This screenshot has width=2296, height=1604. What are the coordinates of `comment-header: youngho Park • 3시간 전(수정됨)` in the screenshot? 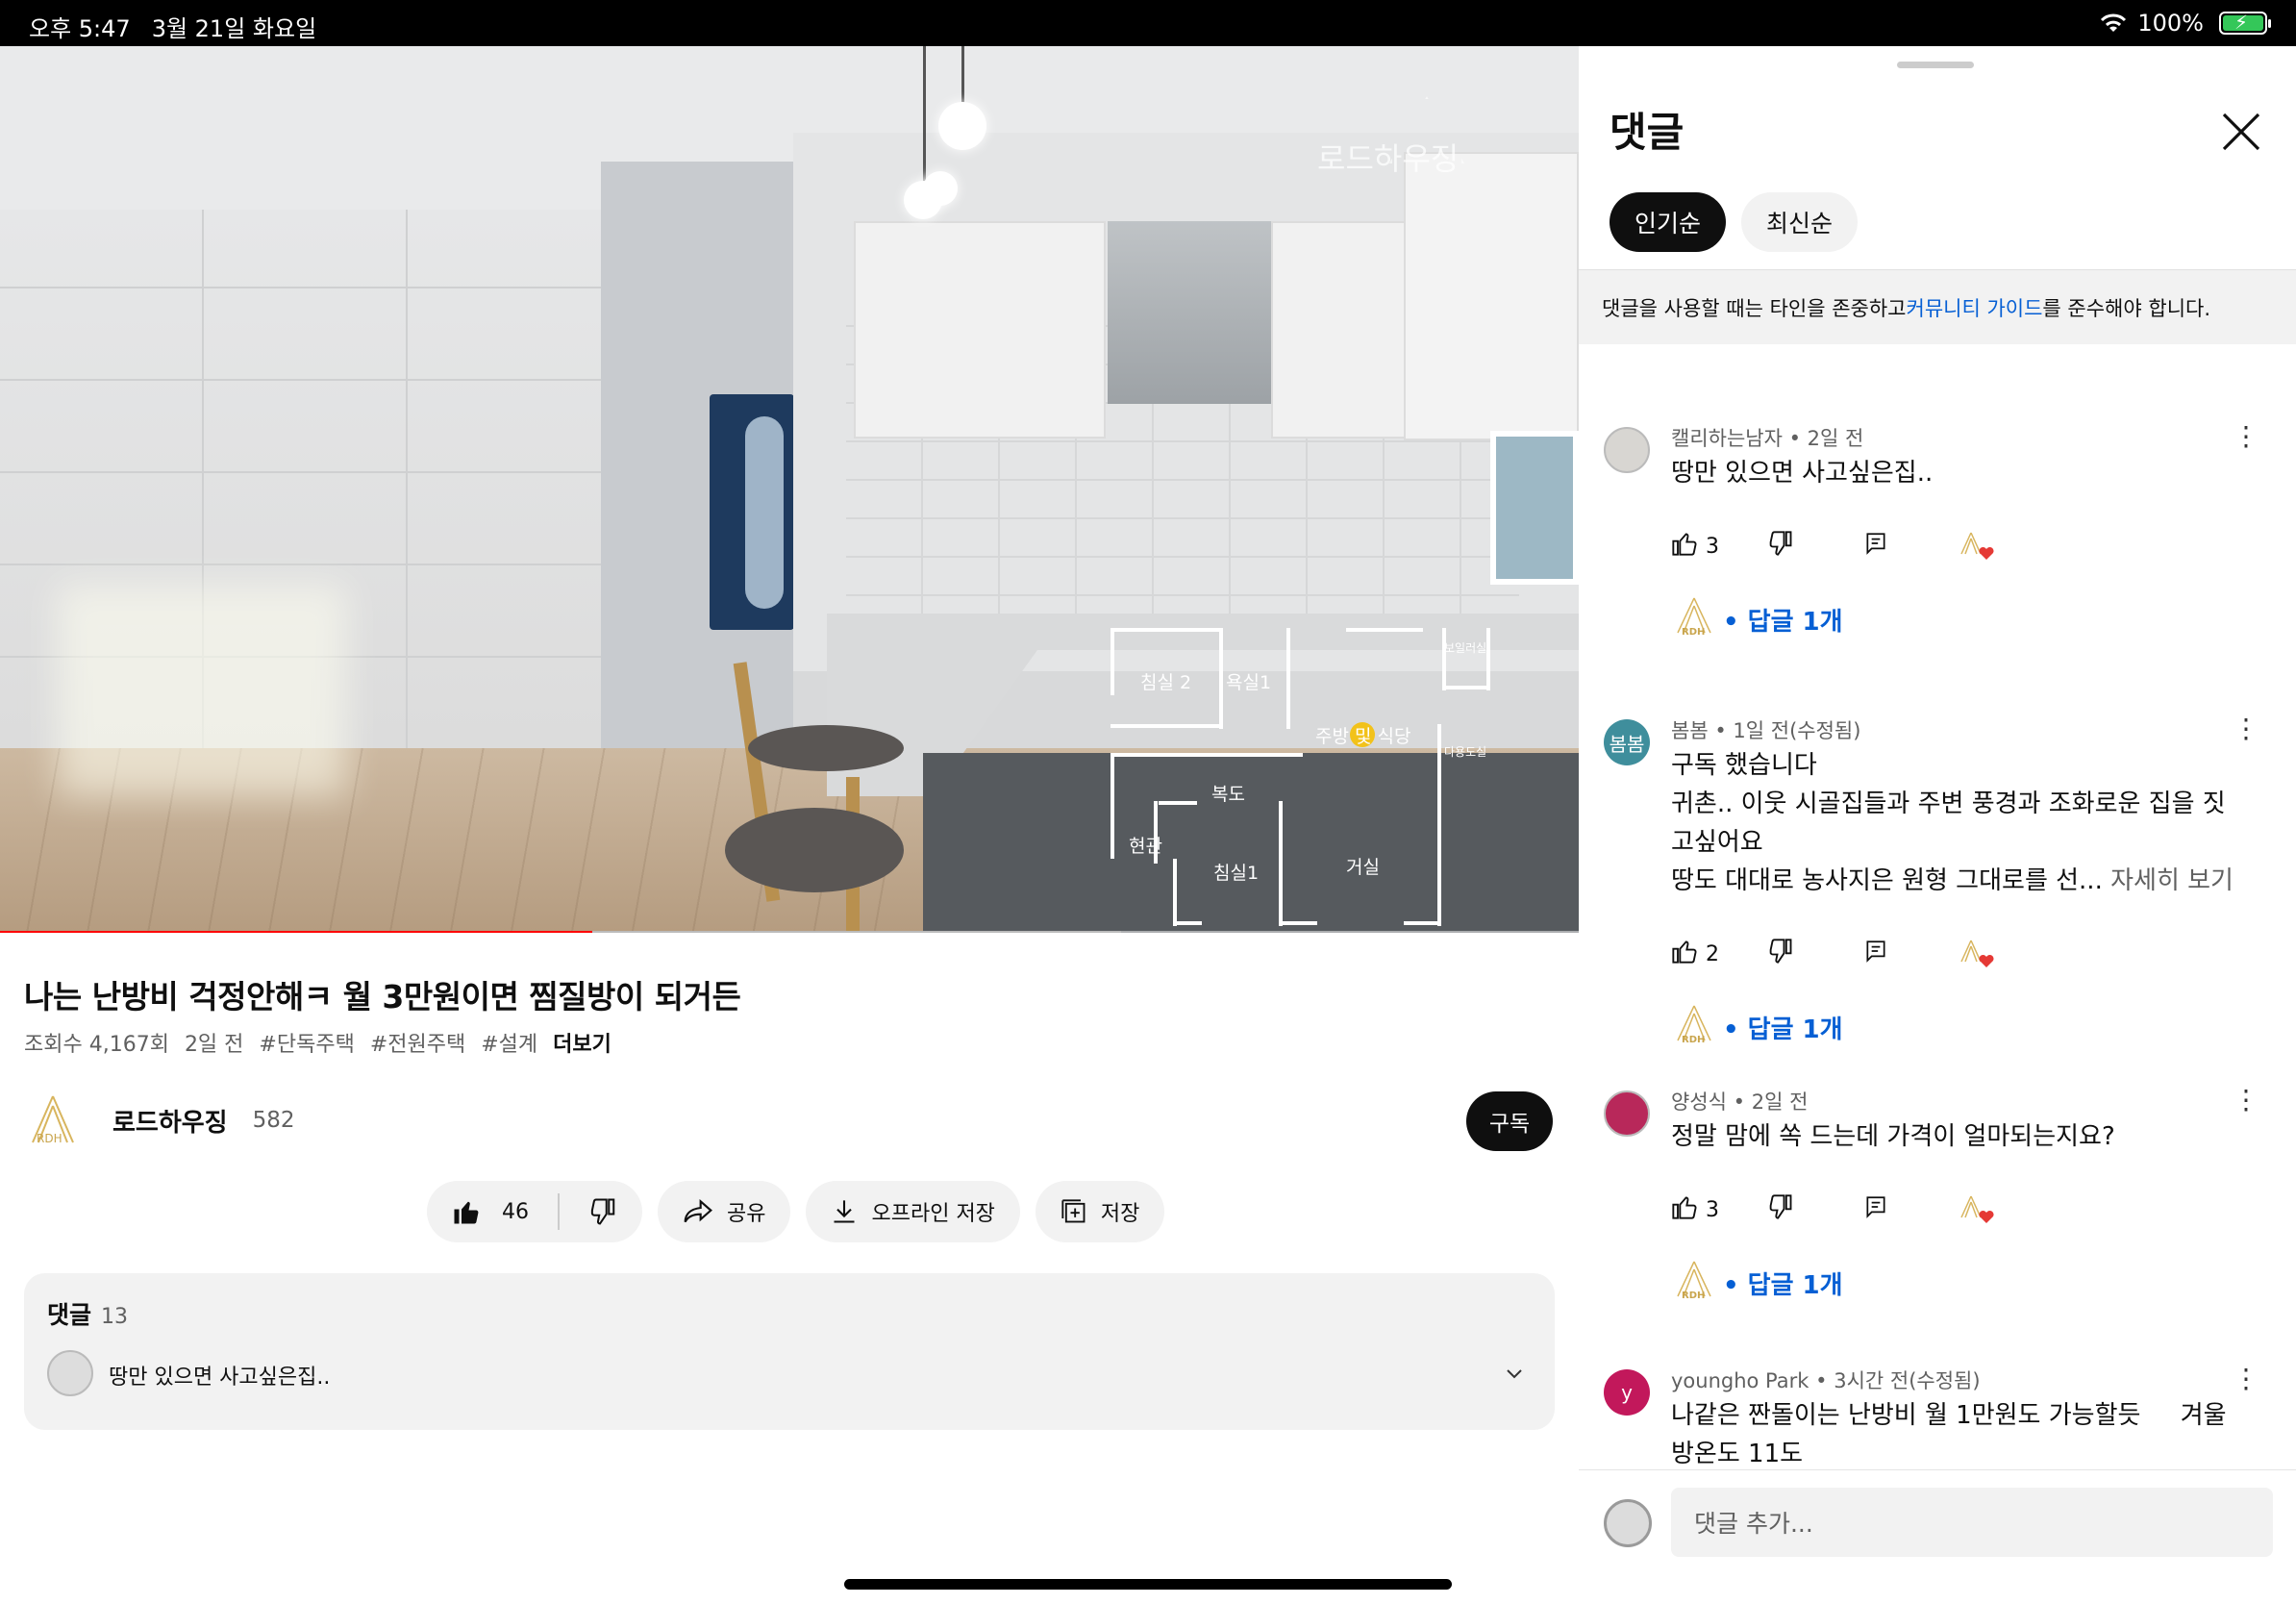 It's located at (1826, 1380).